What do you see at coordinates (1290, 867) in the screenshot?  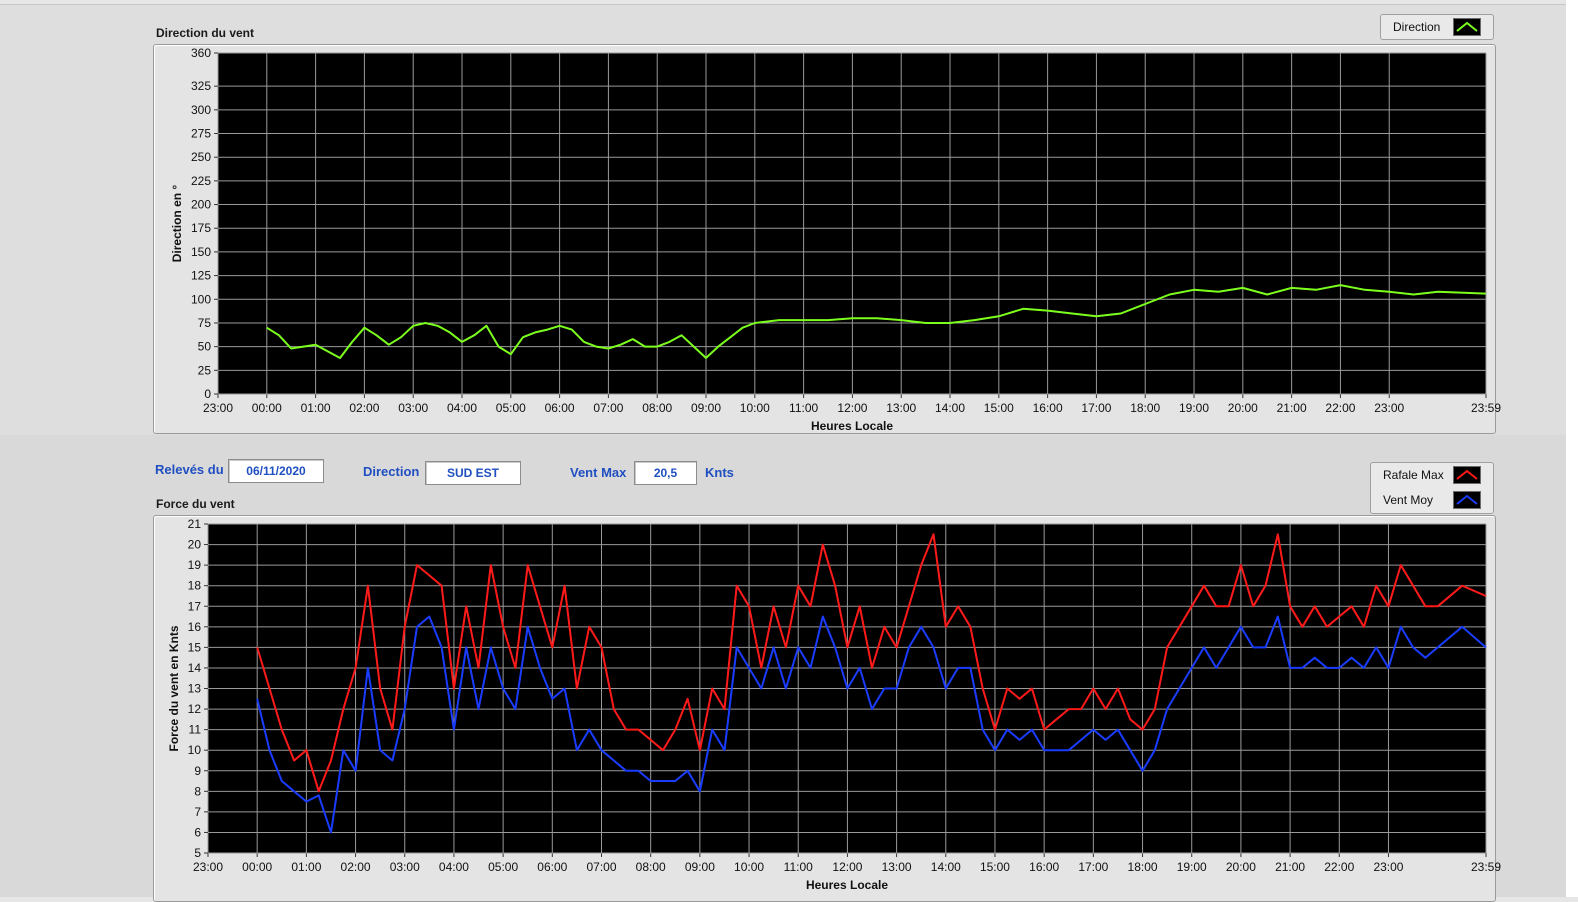 I see `x-tick-label: 21:00` at bounding box center [1290, 867].